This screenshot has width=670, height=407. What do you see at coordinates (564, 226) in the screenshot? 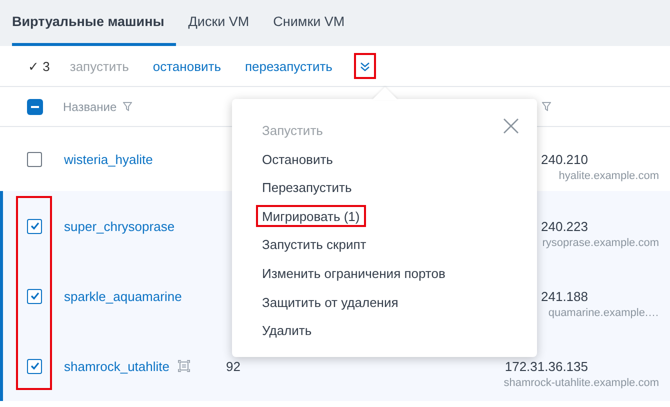
I see `ip-address: 240.223` at bounding box center [564, 226].